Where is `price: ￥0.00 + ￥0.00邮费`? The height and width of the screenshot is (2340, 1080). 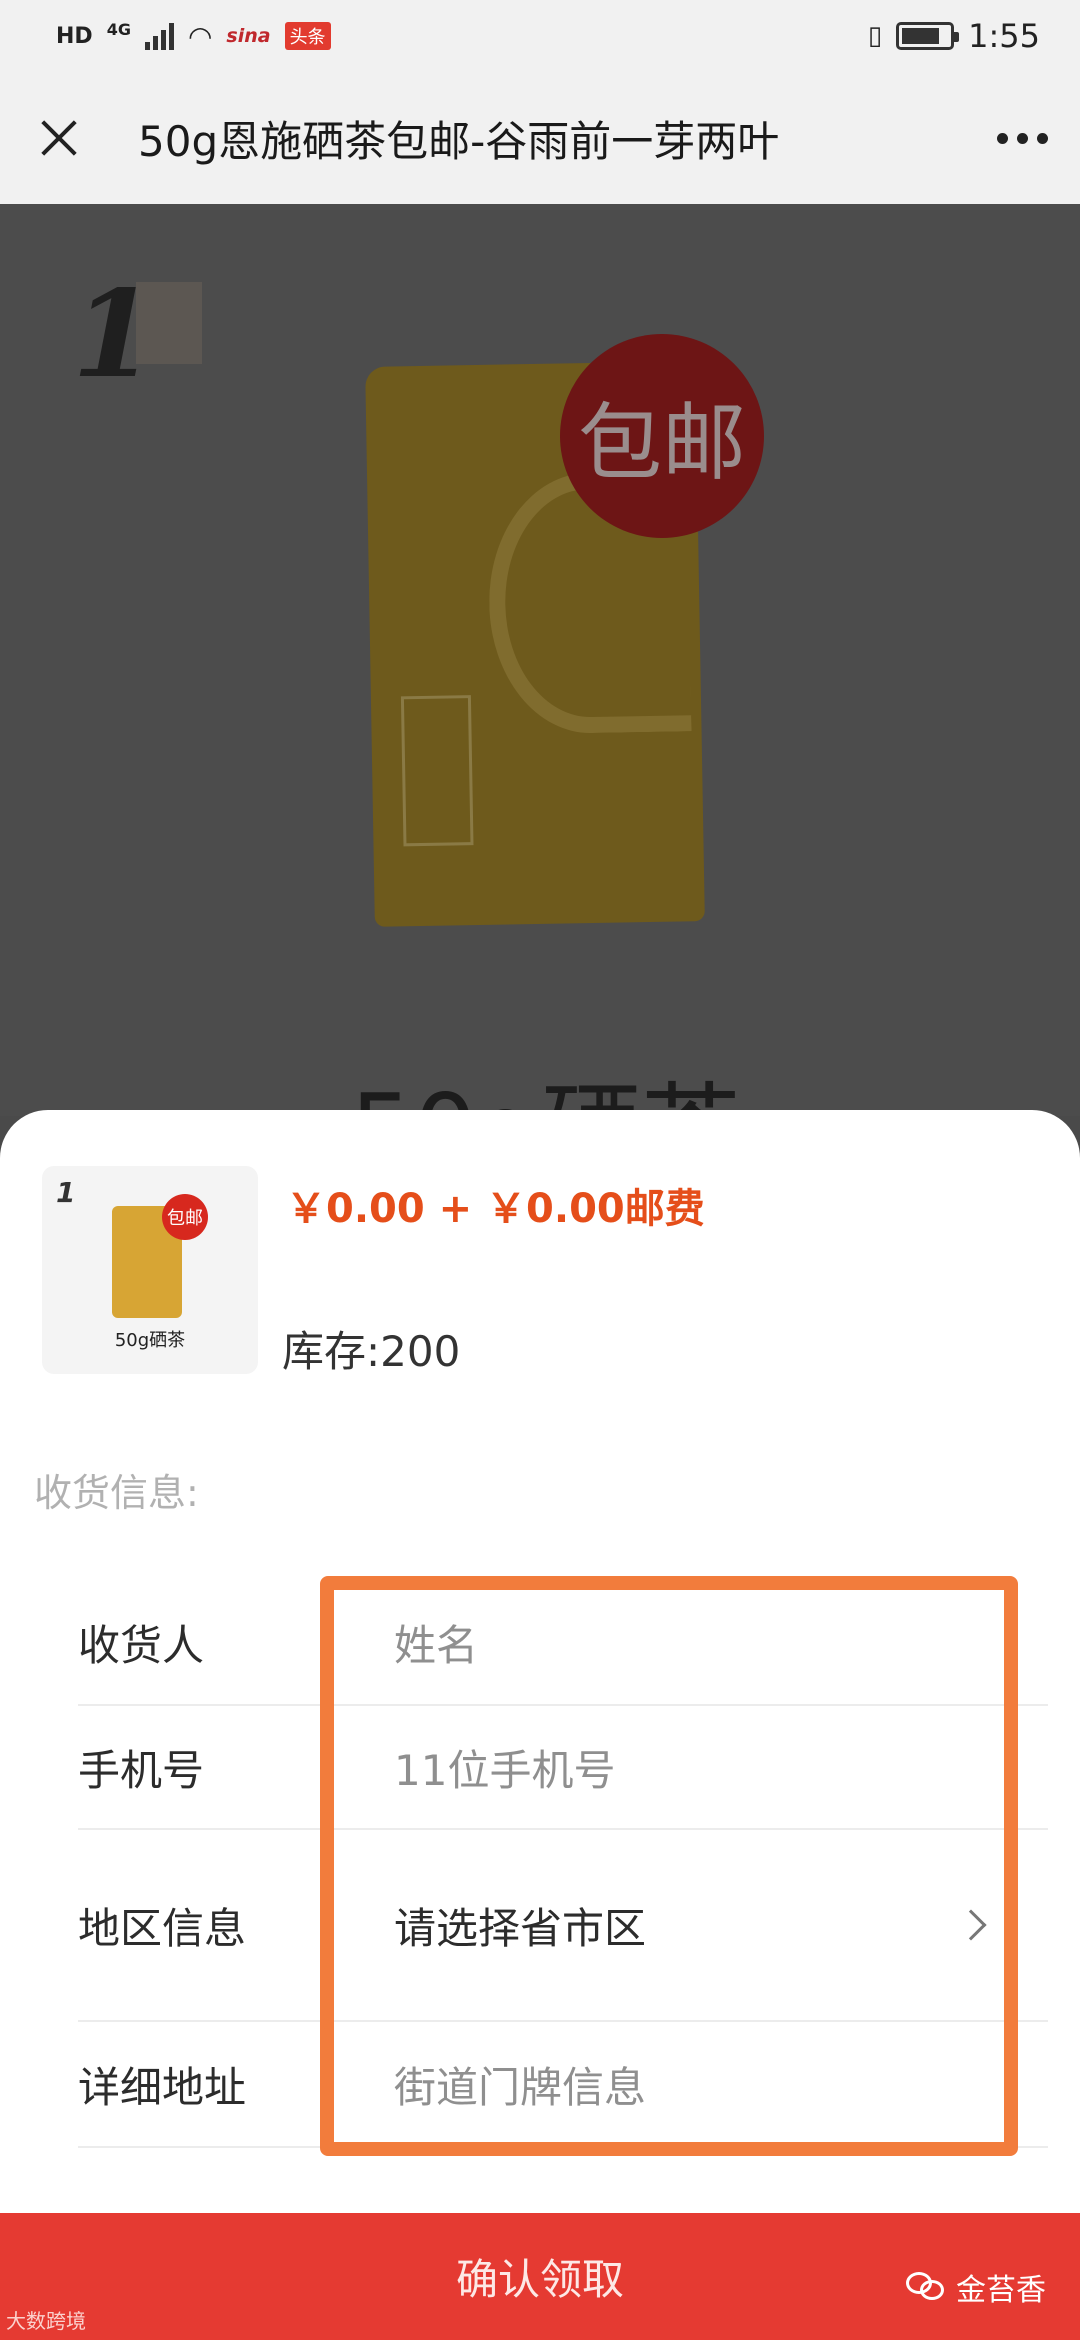
price: ￥0.00 + ￥0.00邮费 is located at coordinates (495, 1209).